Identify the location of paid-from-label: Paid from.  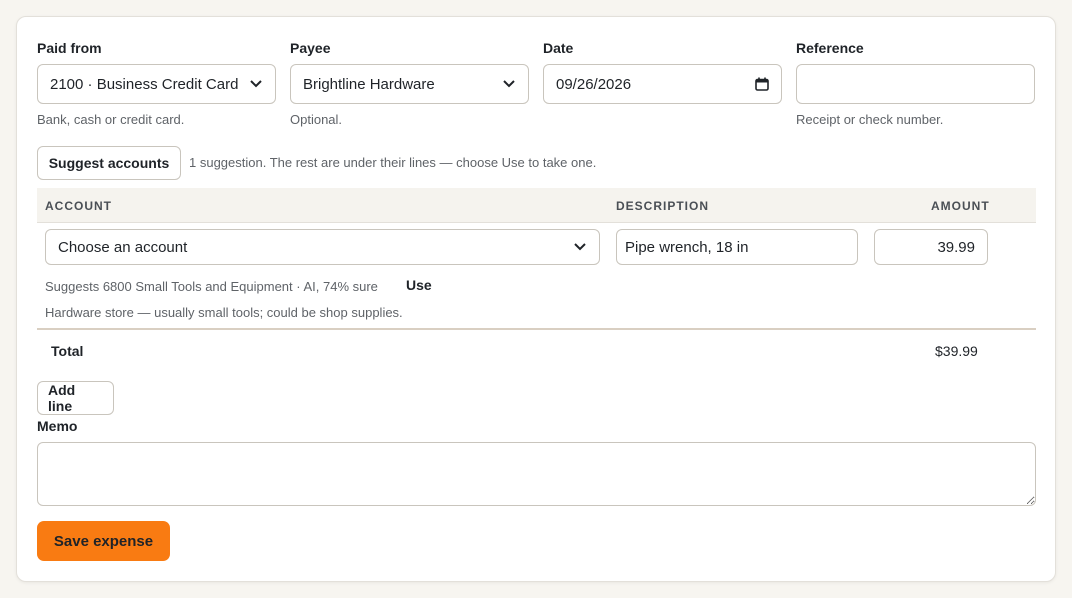
(69, 48).